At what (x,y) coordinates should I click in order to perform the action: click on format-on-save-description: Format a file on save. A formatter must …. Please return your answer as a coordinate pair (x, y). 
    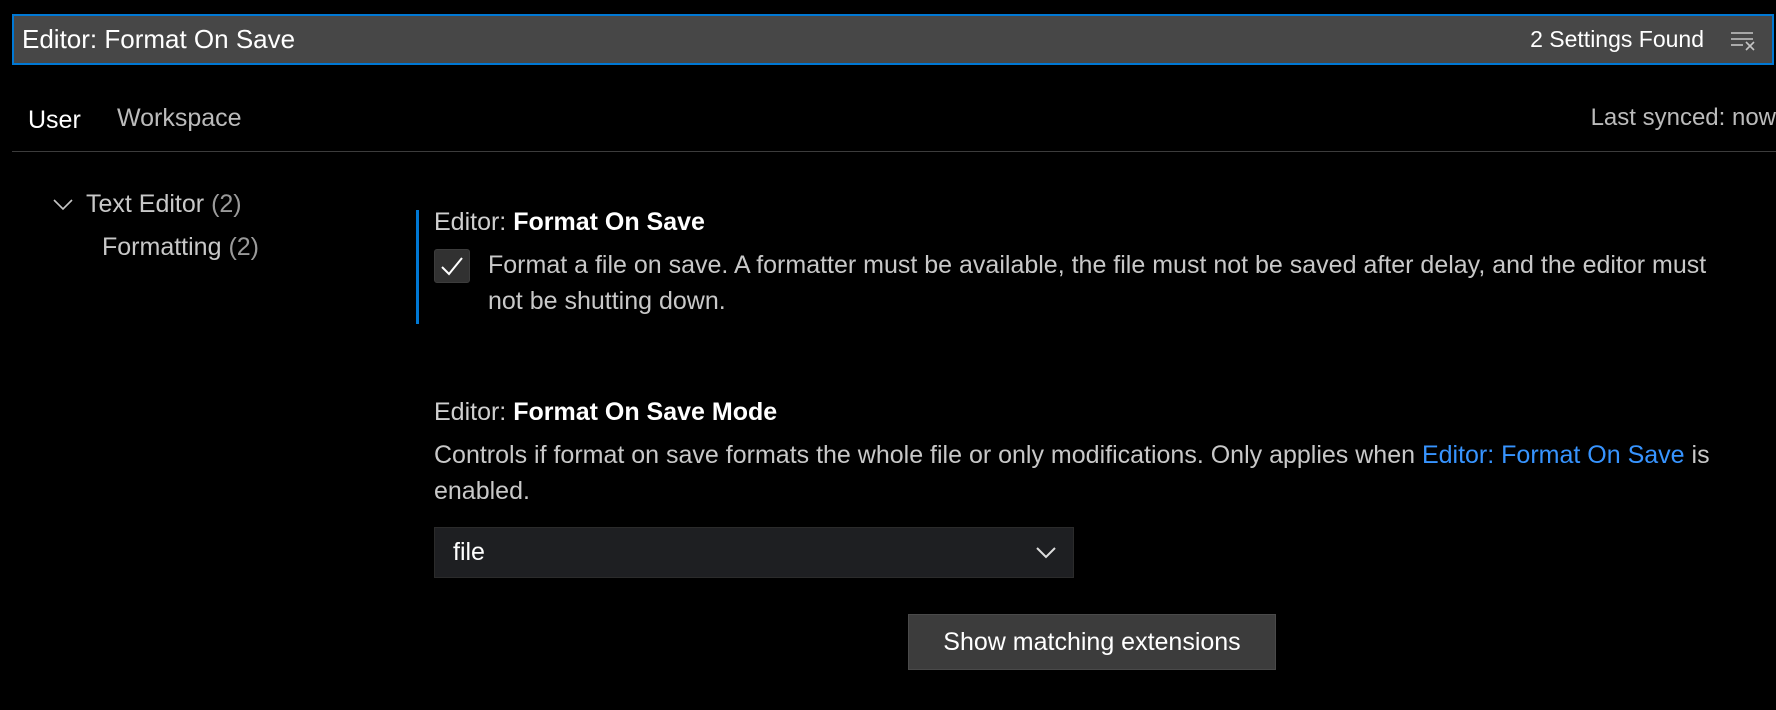
    Looking at the image, I should click on (1097, 283).